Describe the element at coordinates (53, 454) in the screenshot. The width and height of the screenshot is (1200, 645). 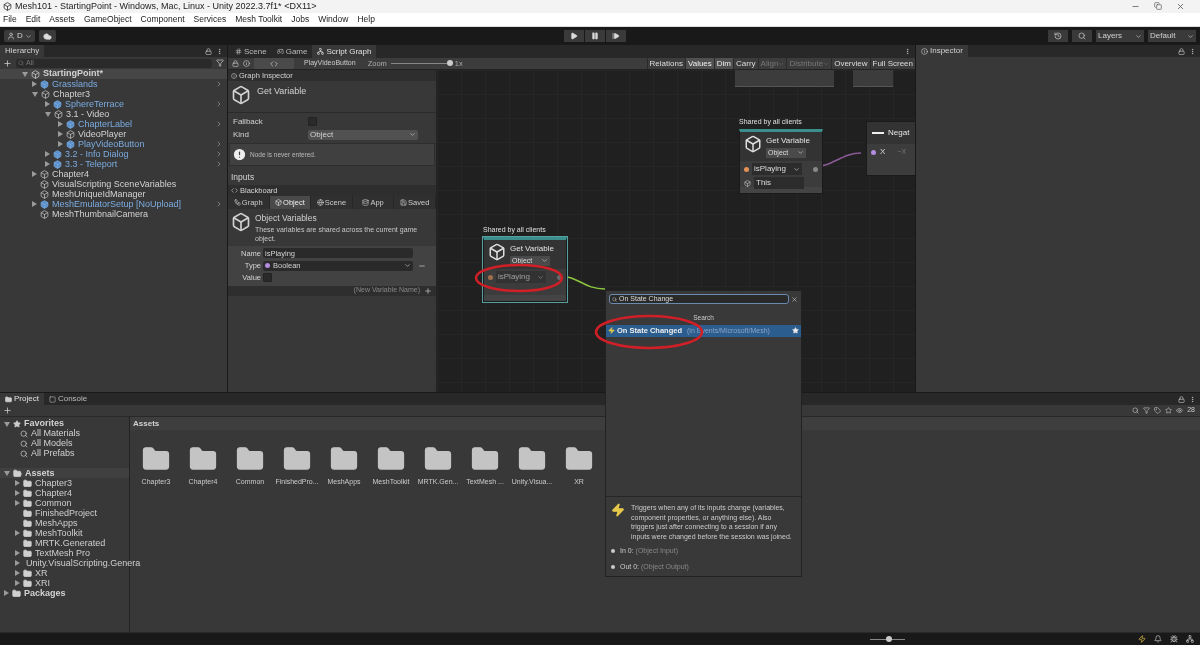
I see `favorite-item: All Prefabs` at that location.